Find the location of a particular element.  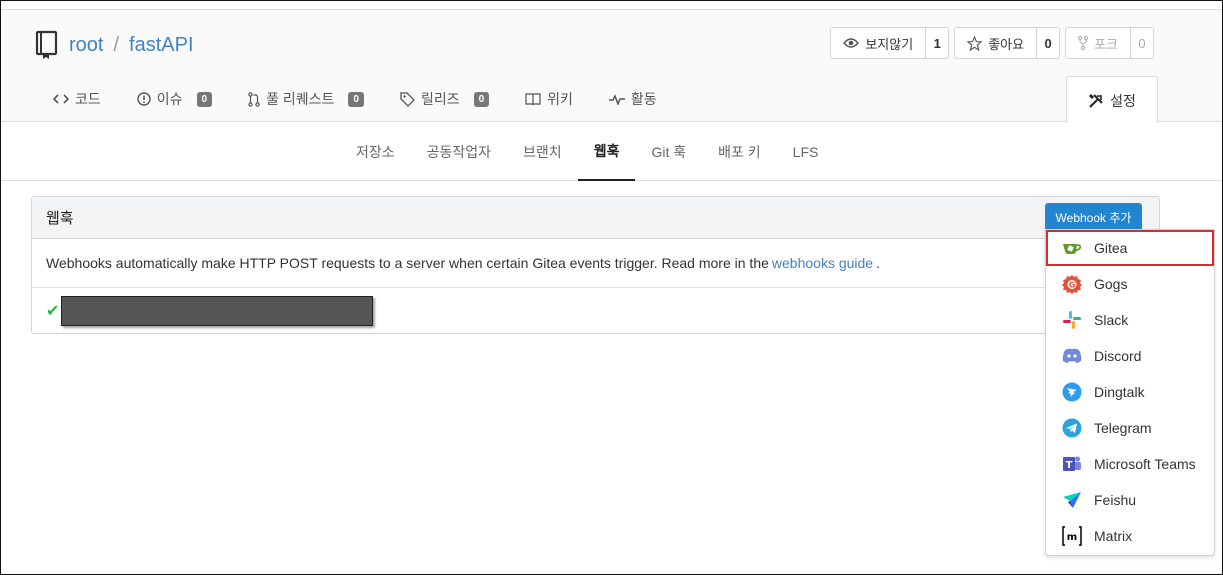

gogs-icon: G is located at coordinates (1072, 284).